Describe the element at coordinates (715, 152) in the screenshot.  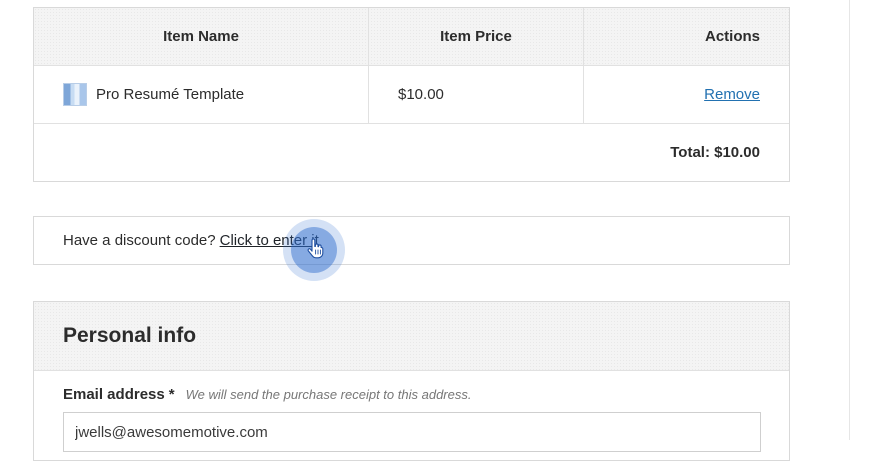
I see `cart-total: Total: $10.00` at that location.